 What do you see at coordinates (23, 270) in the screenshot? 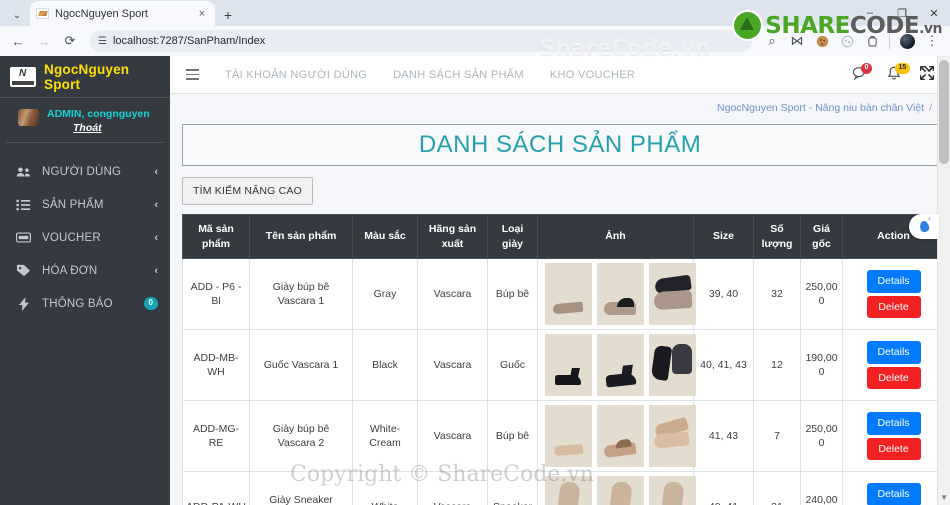
I see `tag-icon` at bounding box center [23, 270].